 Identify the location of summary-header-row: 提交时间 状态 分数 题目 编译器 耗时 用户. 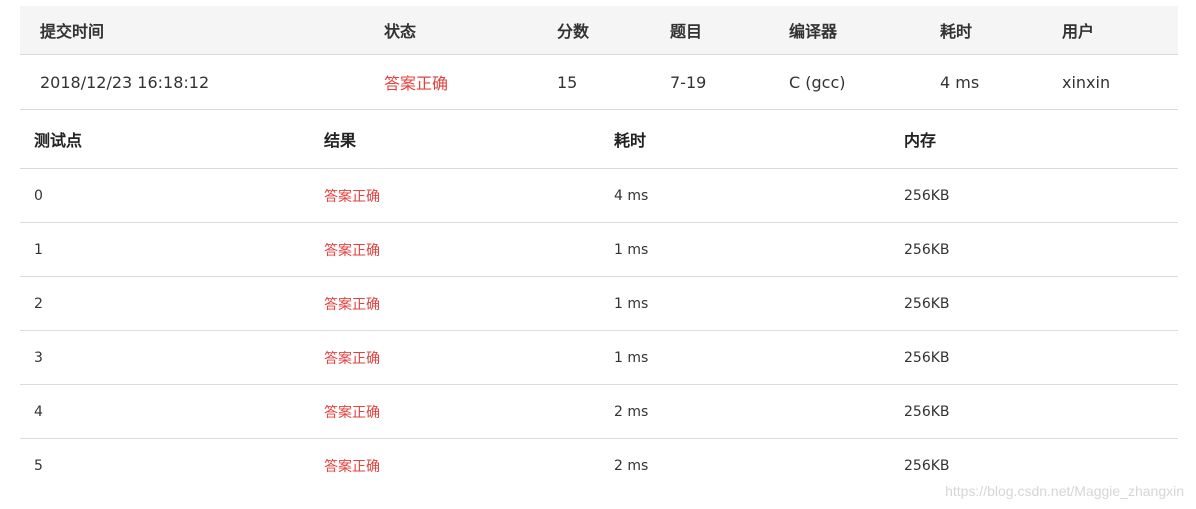
(599, 30).